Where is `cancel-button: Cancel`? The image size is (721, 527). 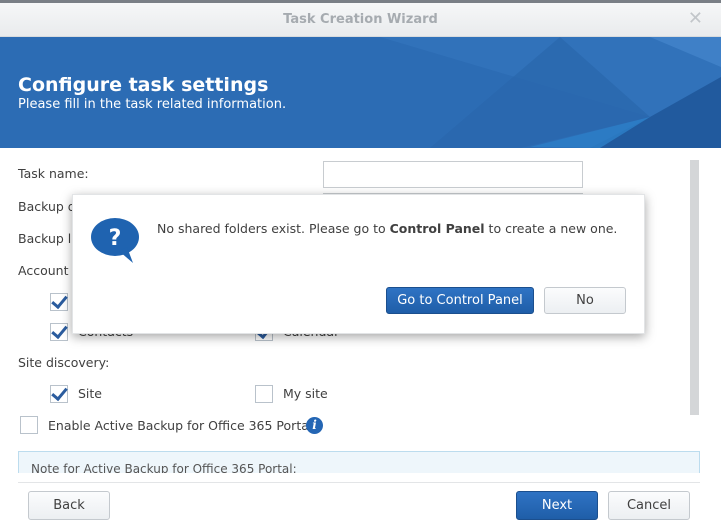 cancel-button: Cancel is located at coordinates (649, 505).